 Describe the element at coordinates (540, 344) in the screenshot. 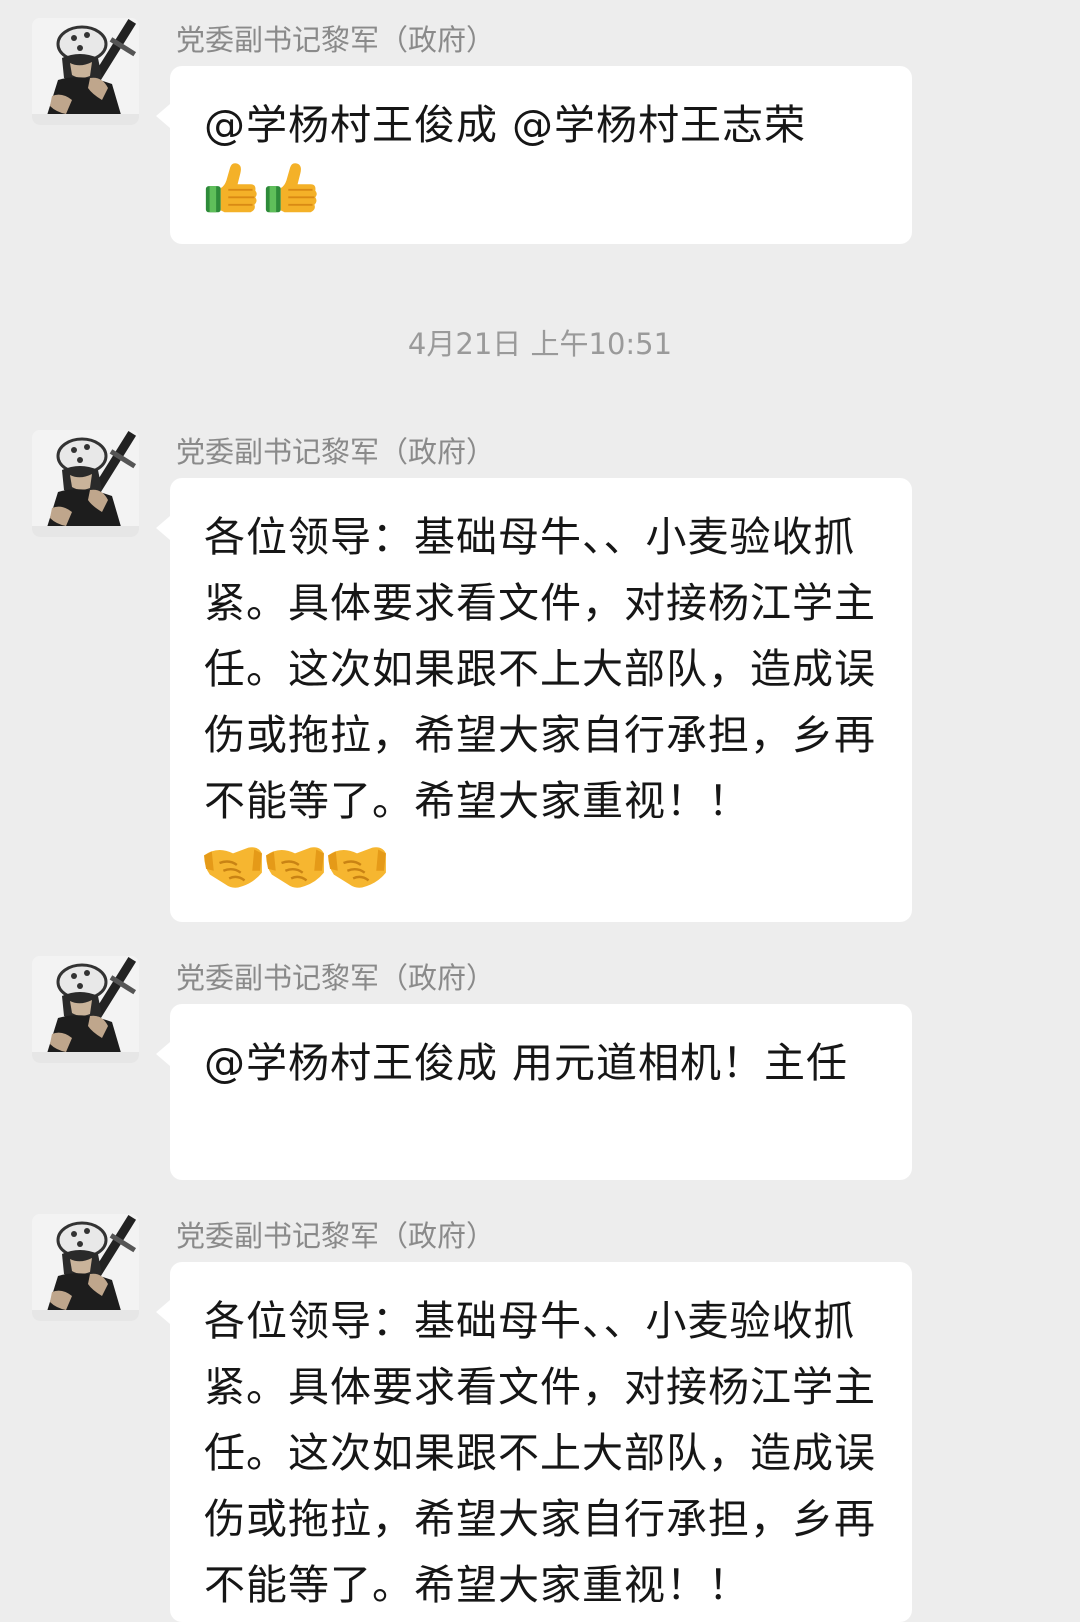

I see `chat-timestamp: 4月21日 上午10:51` at that location.